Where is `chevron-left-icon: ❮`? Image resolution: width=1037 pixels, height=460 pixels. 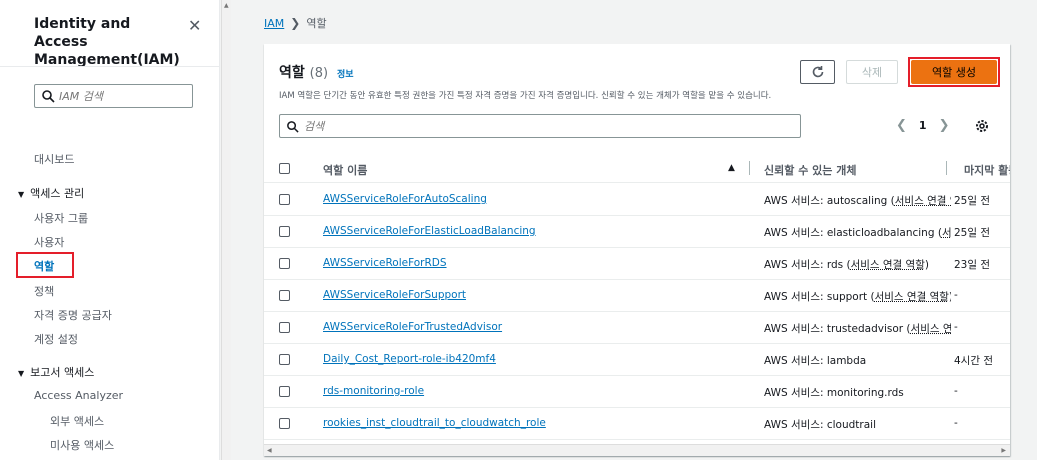 chevron-left-icon: ❮ is located at coordinates (901, 125).